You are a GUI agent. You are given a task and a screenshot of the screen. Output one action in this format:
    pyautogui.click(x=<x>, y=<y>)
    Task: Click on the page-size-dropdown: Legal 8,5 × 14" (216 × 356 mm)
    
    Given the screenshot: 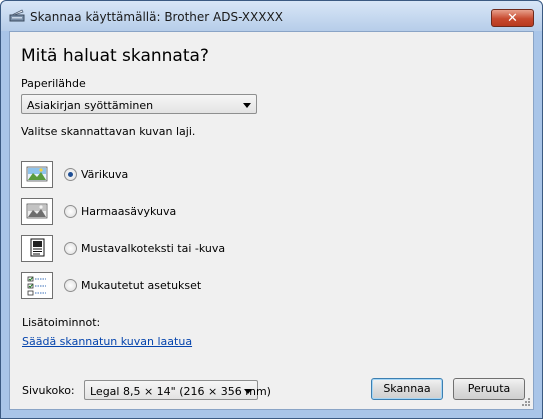 What is the action you would take?
    pyautogui.click(x=177, y=390)
    